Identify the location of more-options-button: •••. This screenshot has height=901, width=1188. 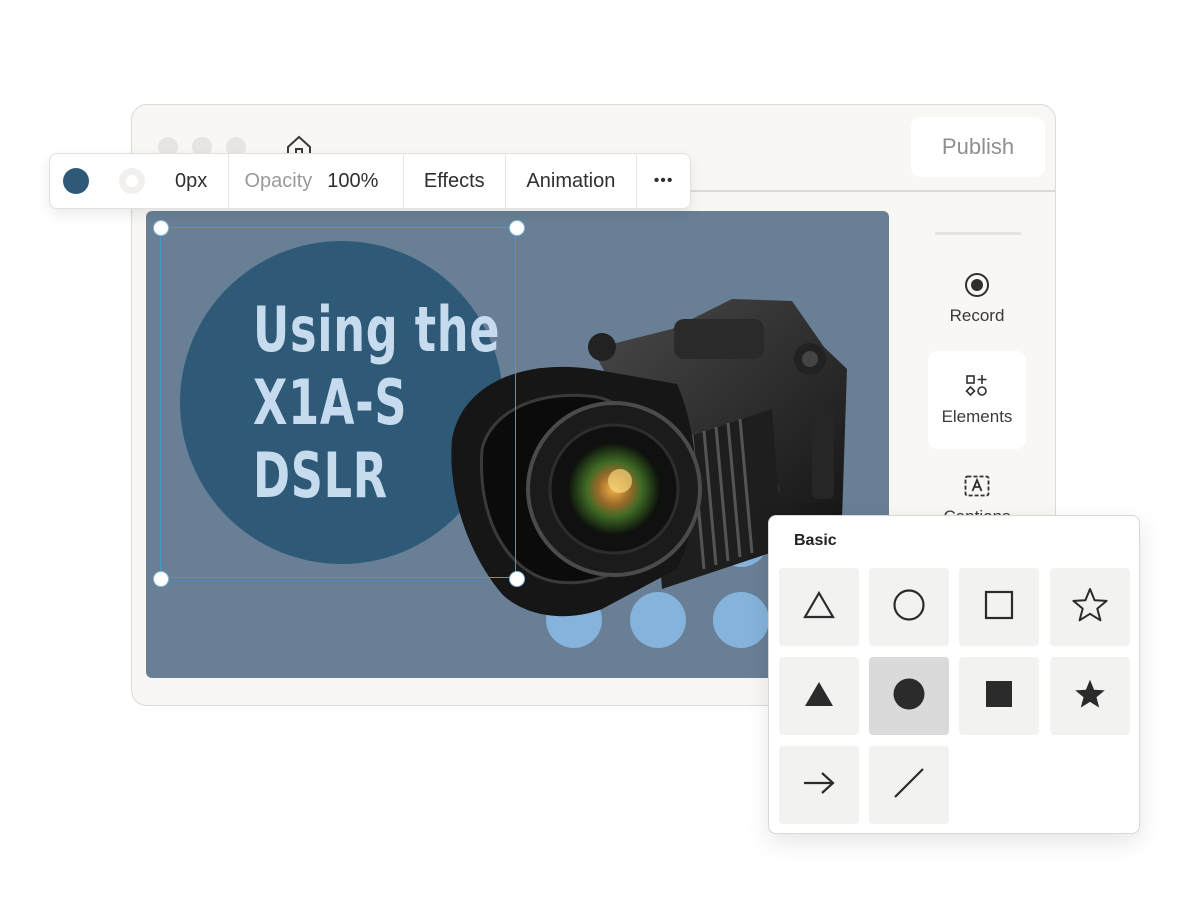
(663, 181).